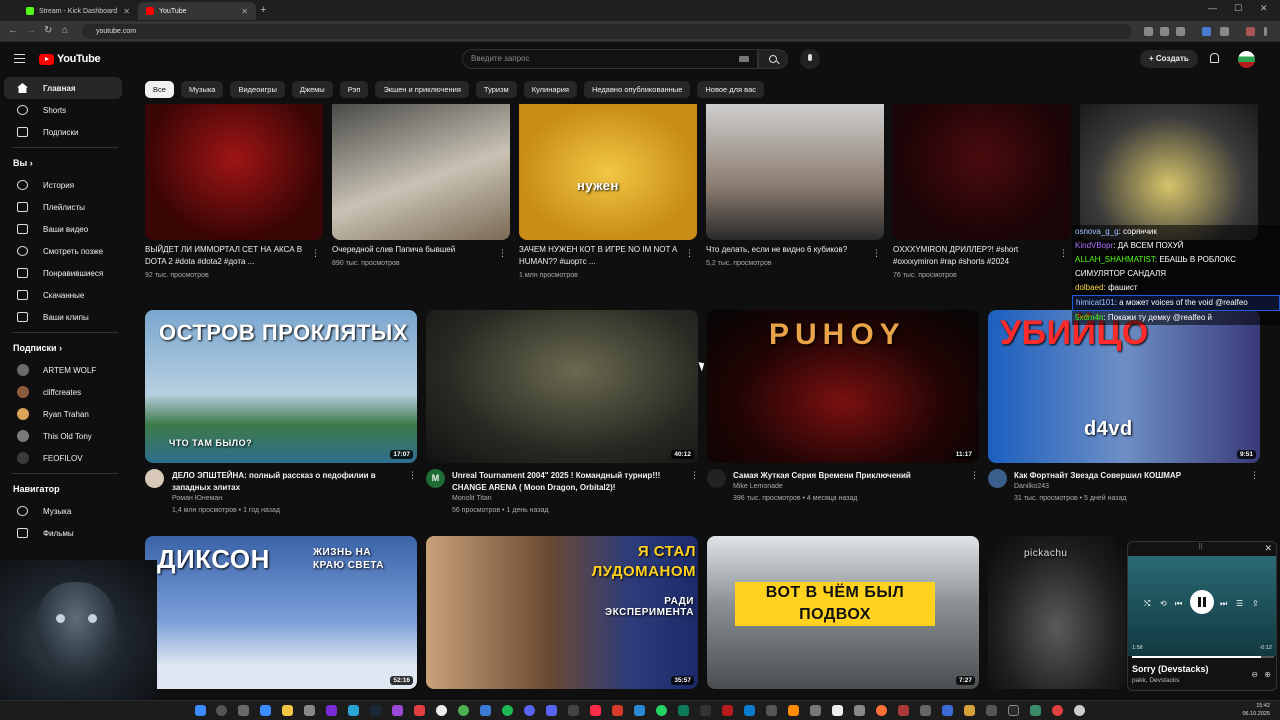 This screenshot has height=720, width=1280. What do you see at coordinates (287, 710) in the screenshot?
I see `file-explorer-icon` at bounding box center [287, 710].